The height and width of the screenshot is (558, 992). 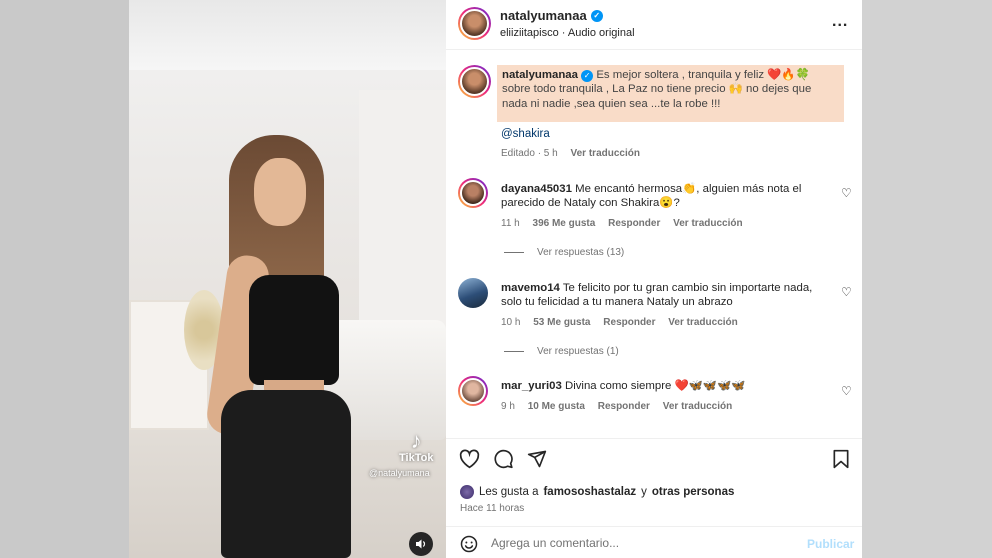 I want to click on likes-joiner: y, so click(x=644, y=492).